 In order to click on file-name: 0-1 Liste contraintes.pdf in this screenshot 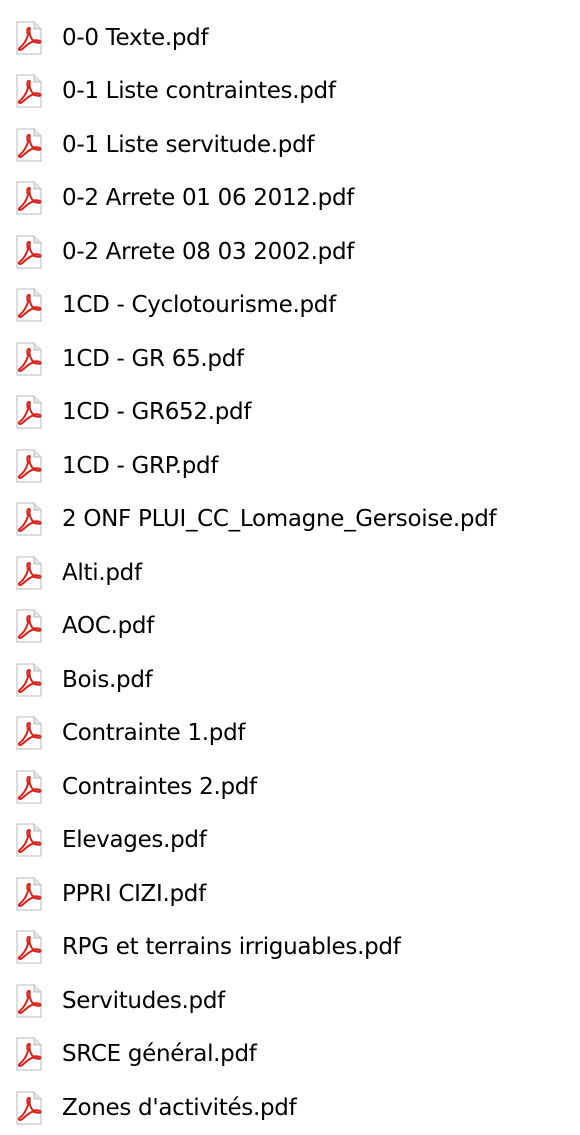, I will do `click(199, 91)`.